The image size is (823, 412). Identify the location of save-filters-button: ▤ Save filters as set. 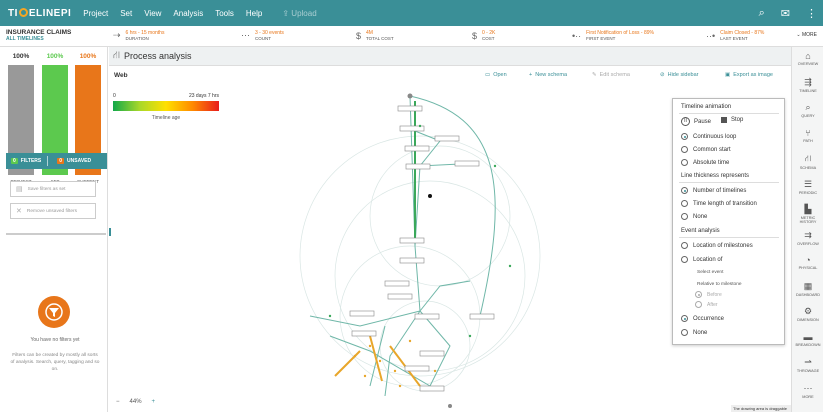
(53, 189).